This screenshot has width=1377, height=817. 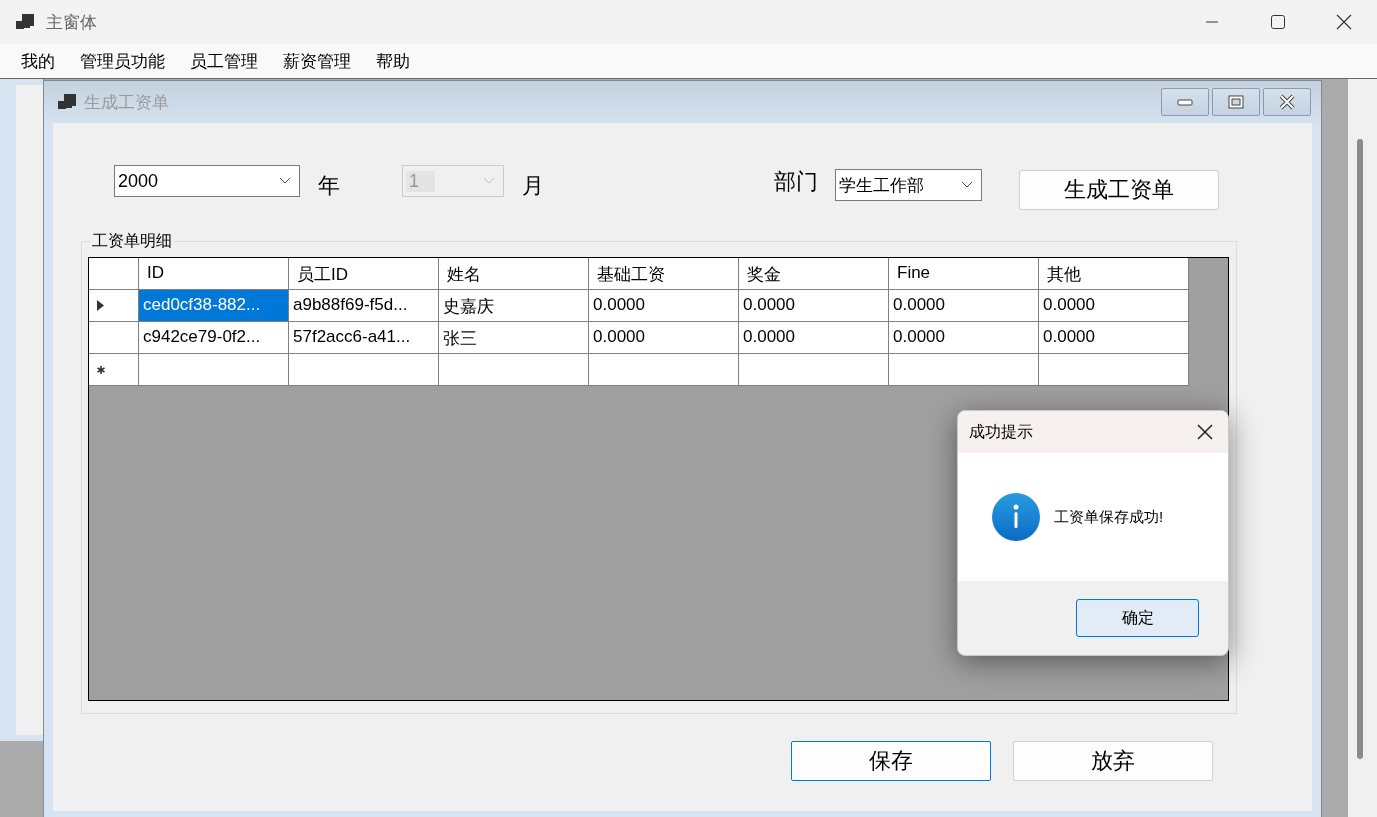 I want to click on maximize-icon, so click(x=1278, y=22).